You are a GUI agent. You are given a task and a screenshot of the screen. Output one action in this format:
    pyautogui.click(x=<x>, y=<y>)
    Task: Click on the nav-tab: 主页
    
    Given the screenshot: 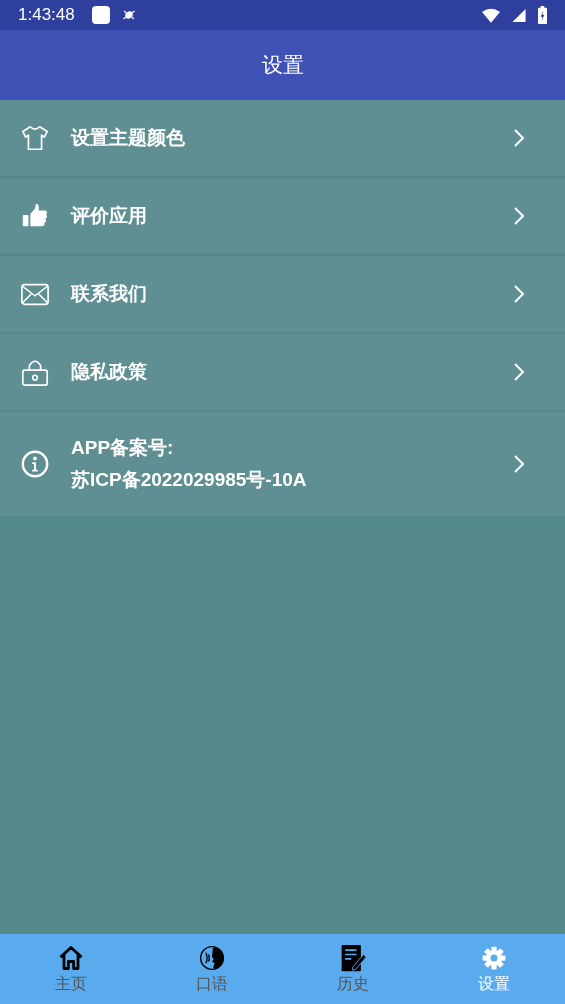 What is the action you would take?
    pyautogui.click(x=71, y=969)
    